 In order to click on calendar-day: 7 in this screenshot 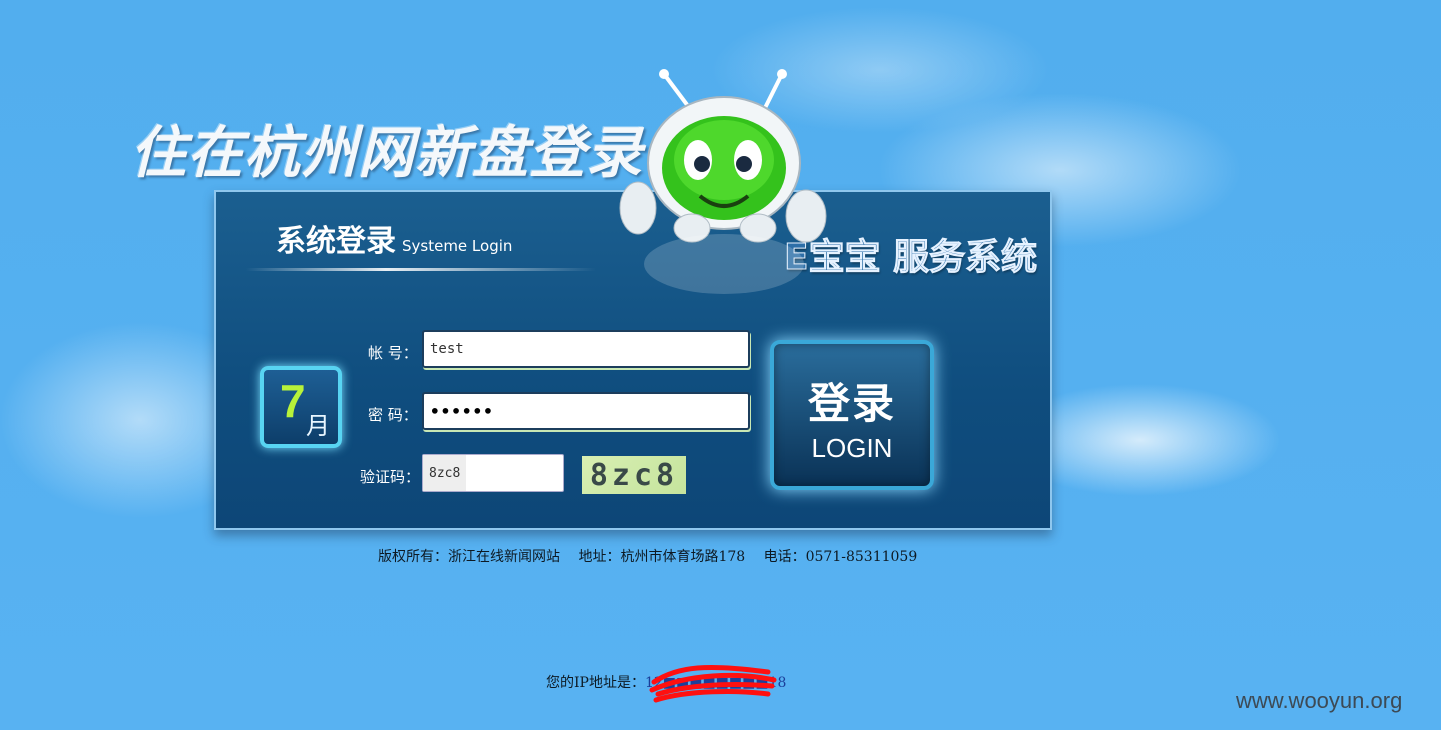, I will do `click(293, 401)`.